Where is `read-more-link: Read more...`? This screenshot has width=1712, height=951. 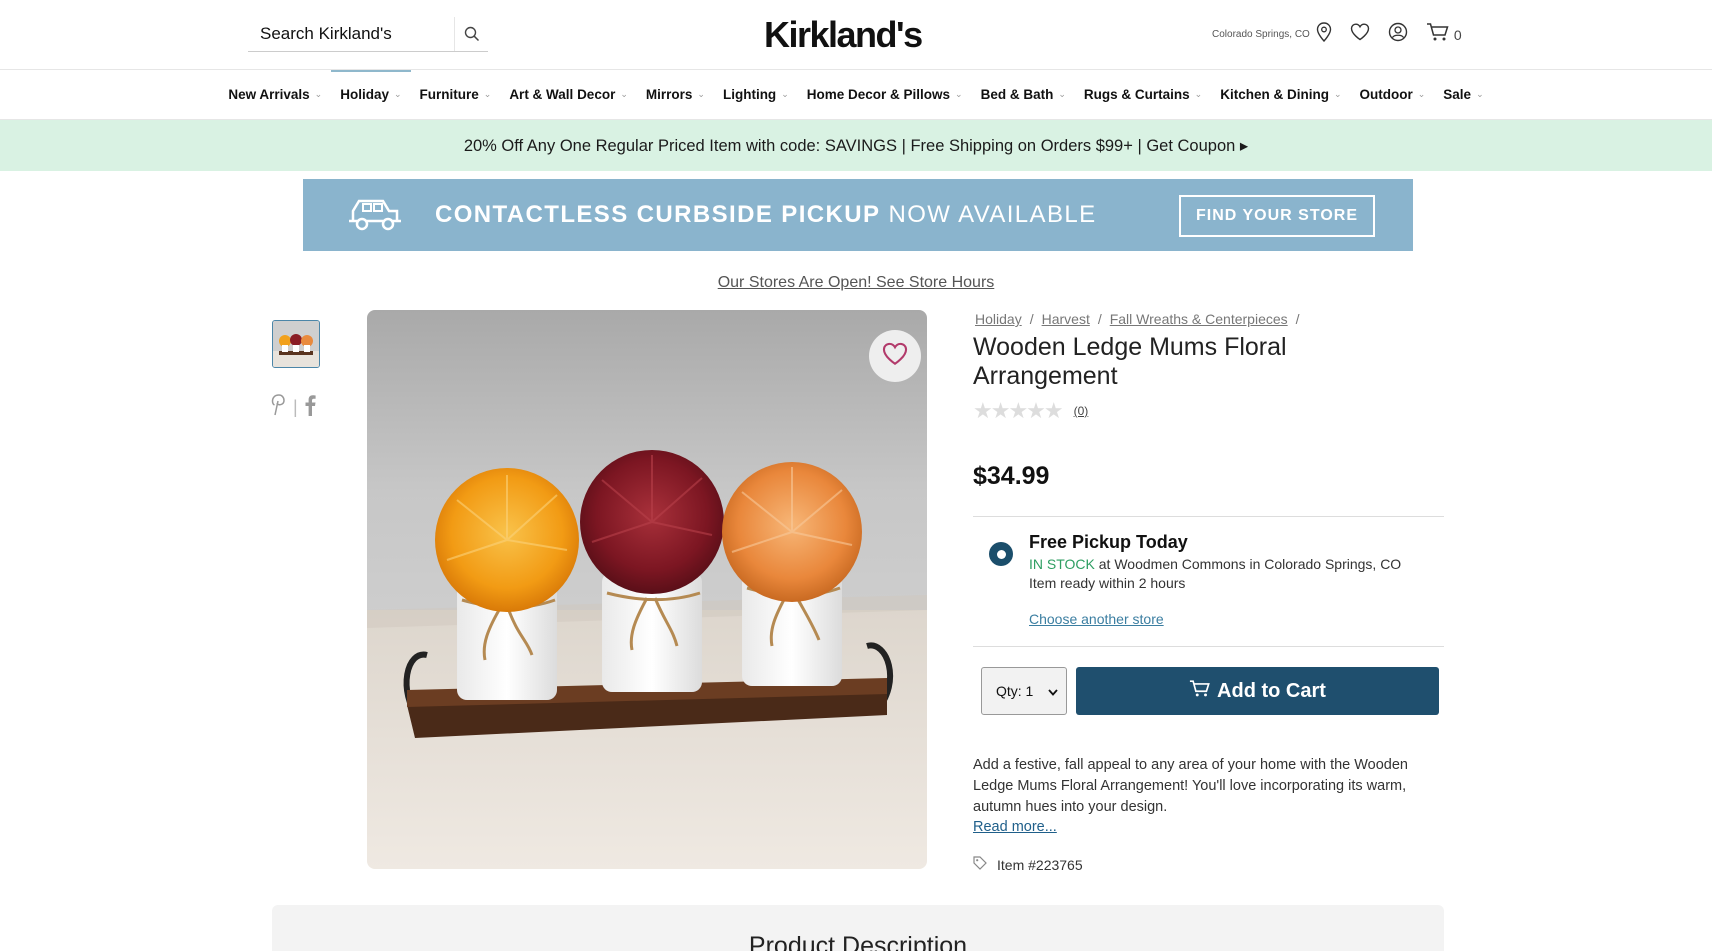
read-more-link: Read more... is located at coordinates (1015, 827).